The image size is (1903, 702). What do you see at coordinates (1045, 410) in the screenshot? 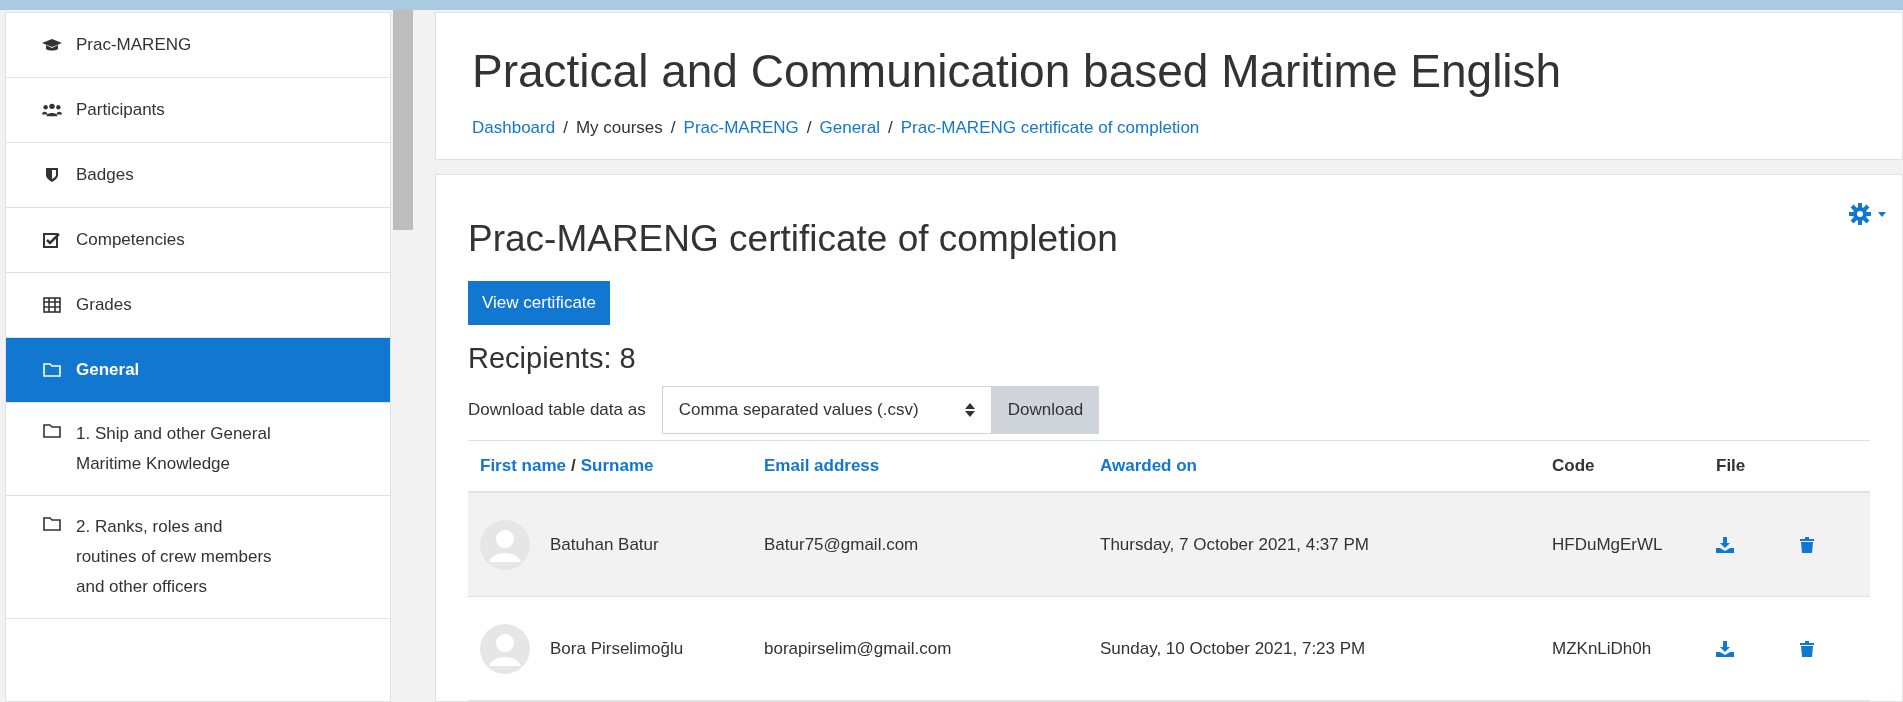
I see `download-button: Download` at bounding box center [1045, 410].